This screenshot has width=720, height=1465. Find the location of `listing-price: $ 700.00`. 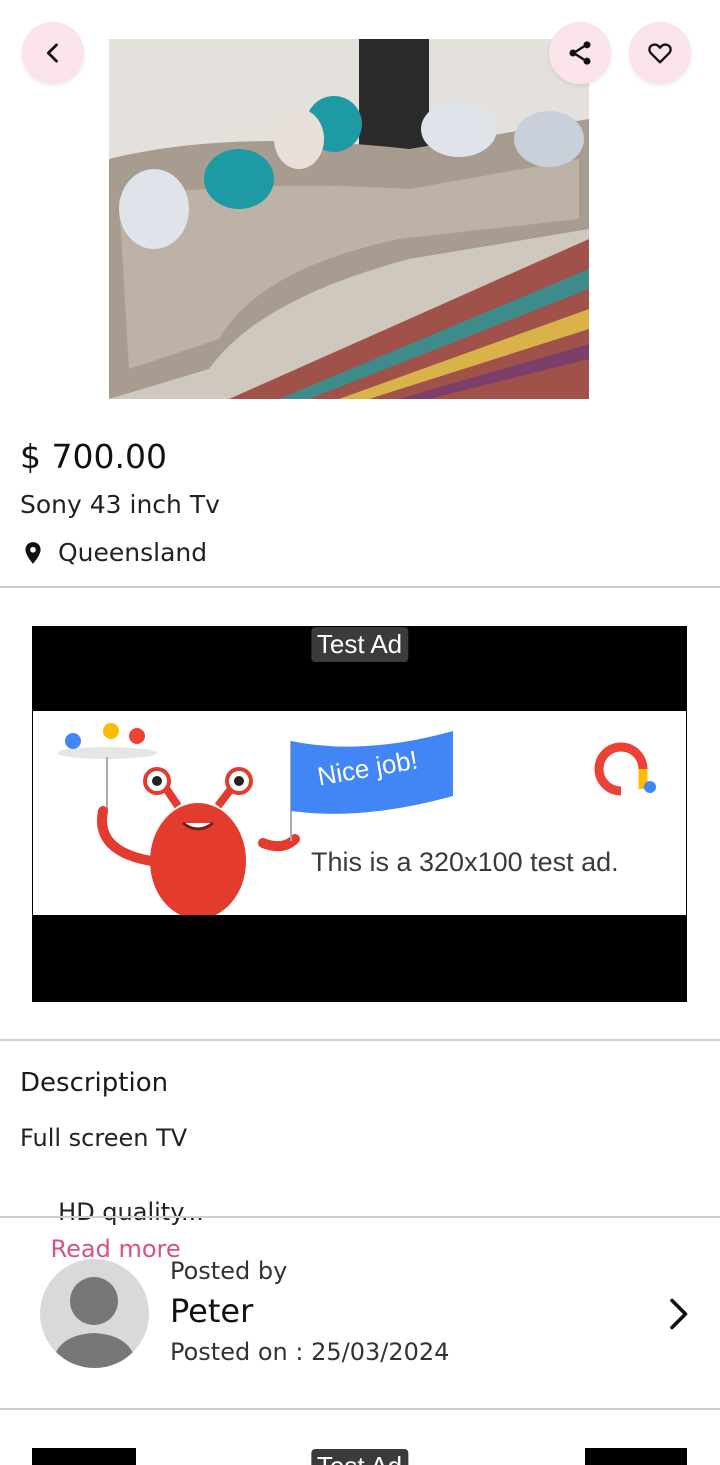

listing-price: $ 700.00 is located at coordinates (93, 456).